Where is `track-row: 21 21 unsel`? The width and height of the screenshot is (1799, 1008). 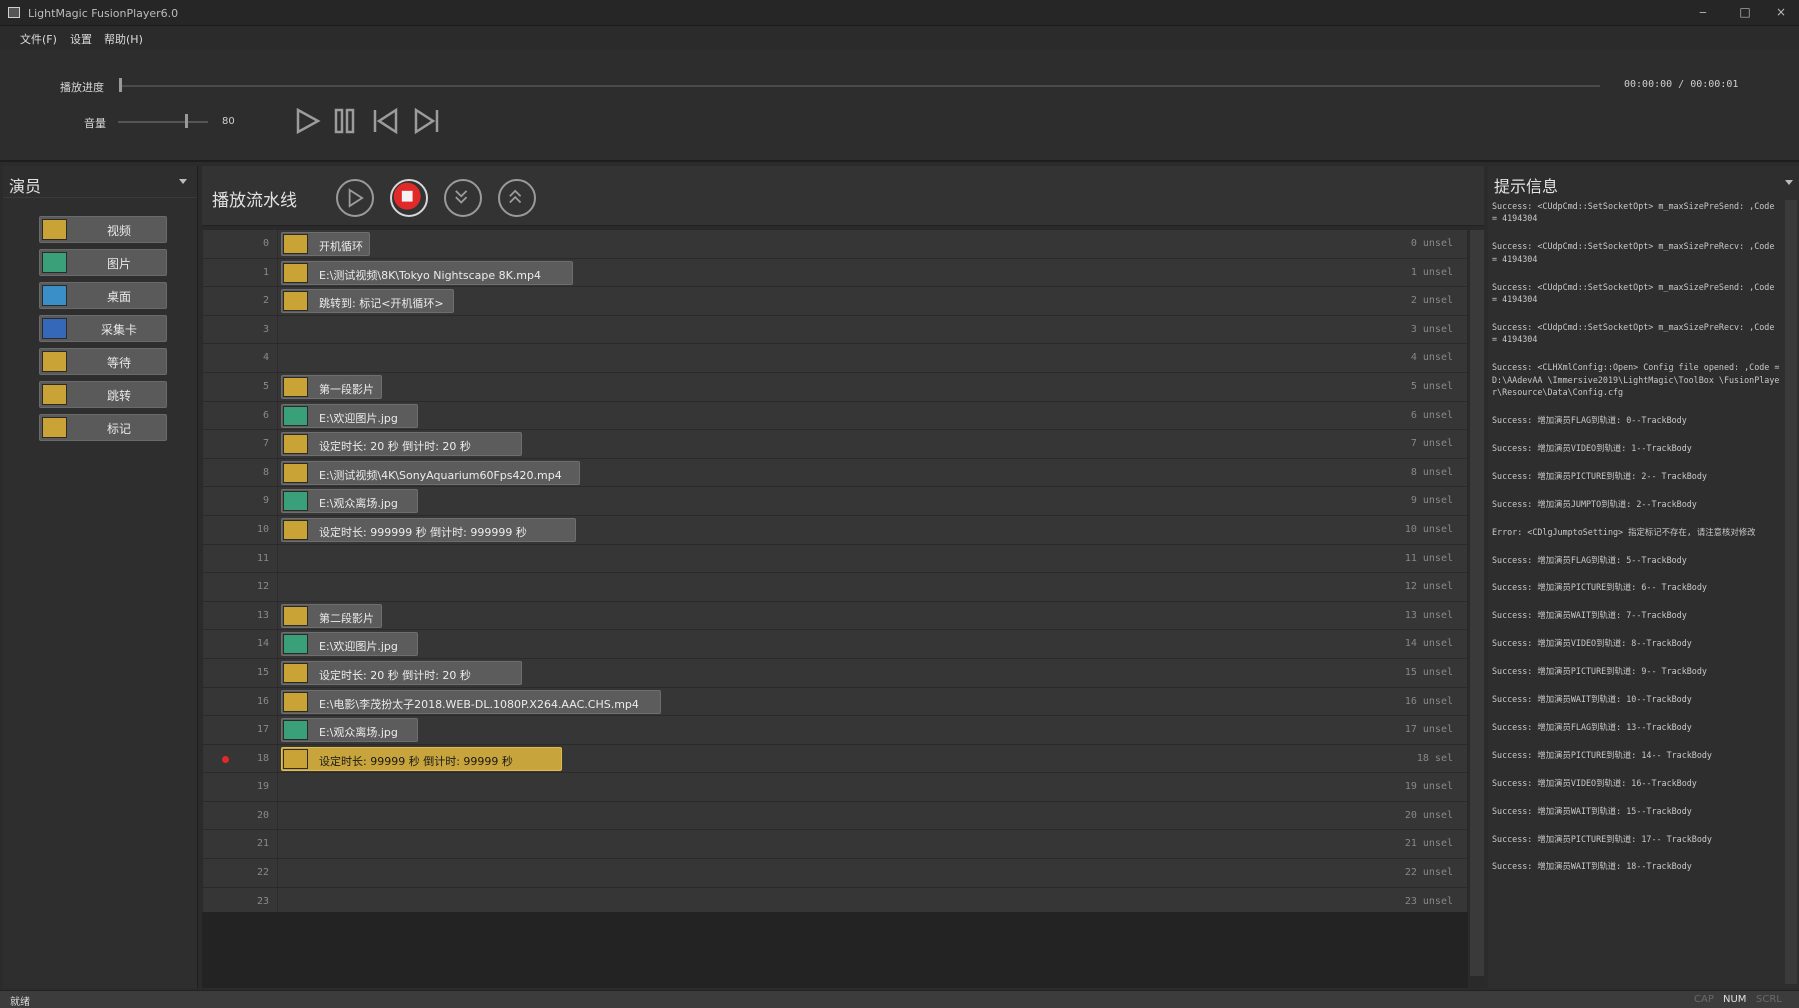 track-row: 21 21 unsel is located at coordinates (835, 845).